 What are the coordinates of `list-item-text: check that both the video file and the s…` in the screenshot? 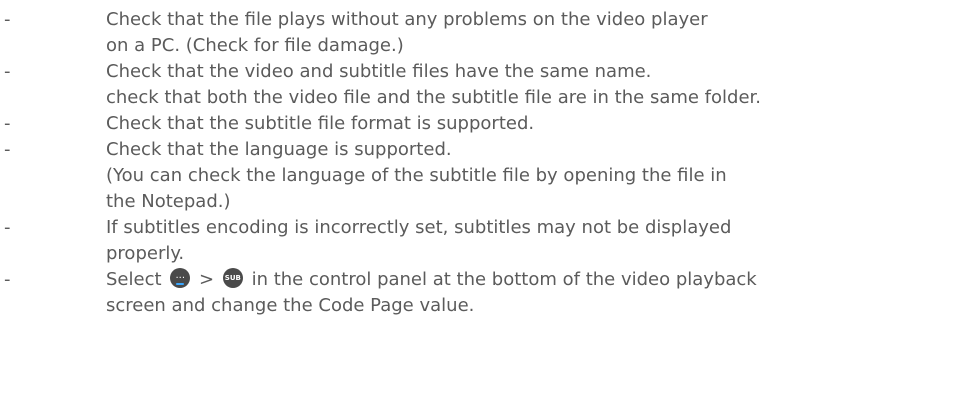 It's located at (433, 97).